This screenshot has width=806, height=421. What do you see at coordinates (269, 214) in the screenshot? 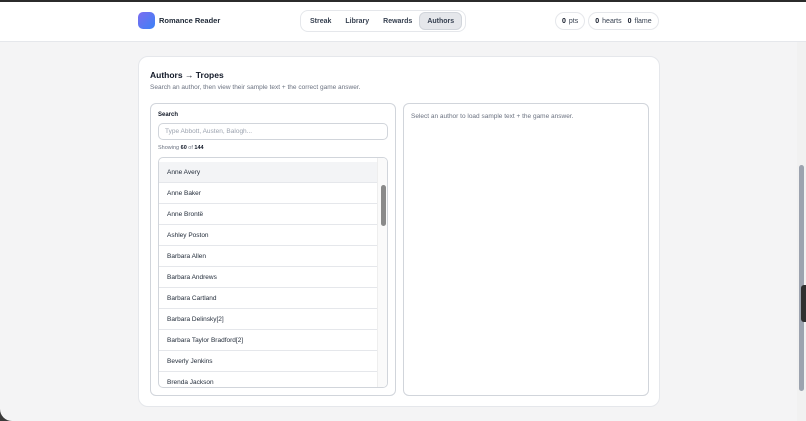
I see `author-item: Anne Brontë` at bounding box center [269, 214].